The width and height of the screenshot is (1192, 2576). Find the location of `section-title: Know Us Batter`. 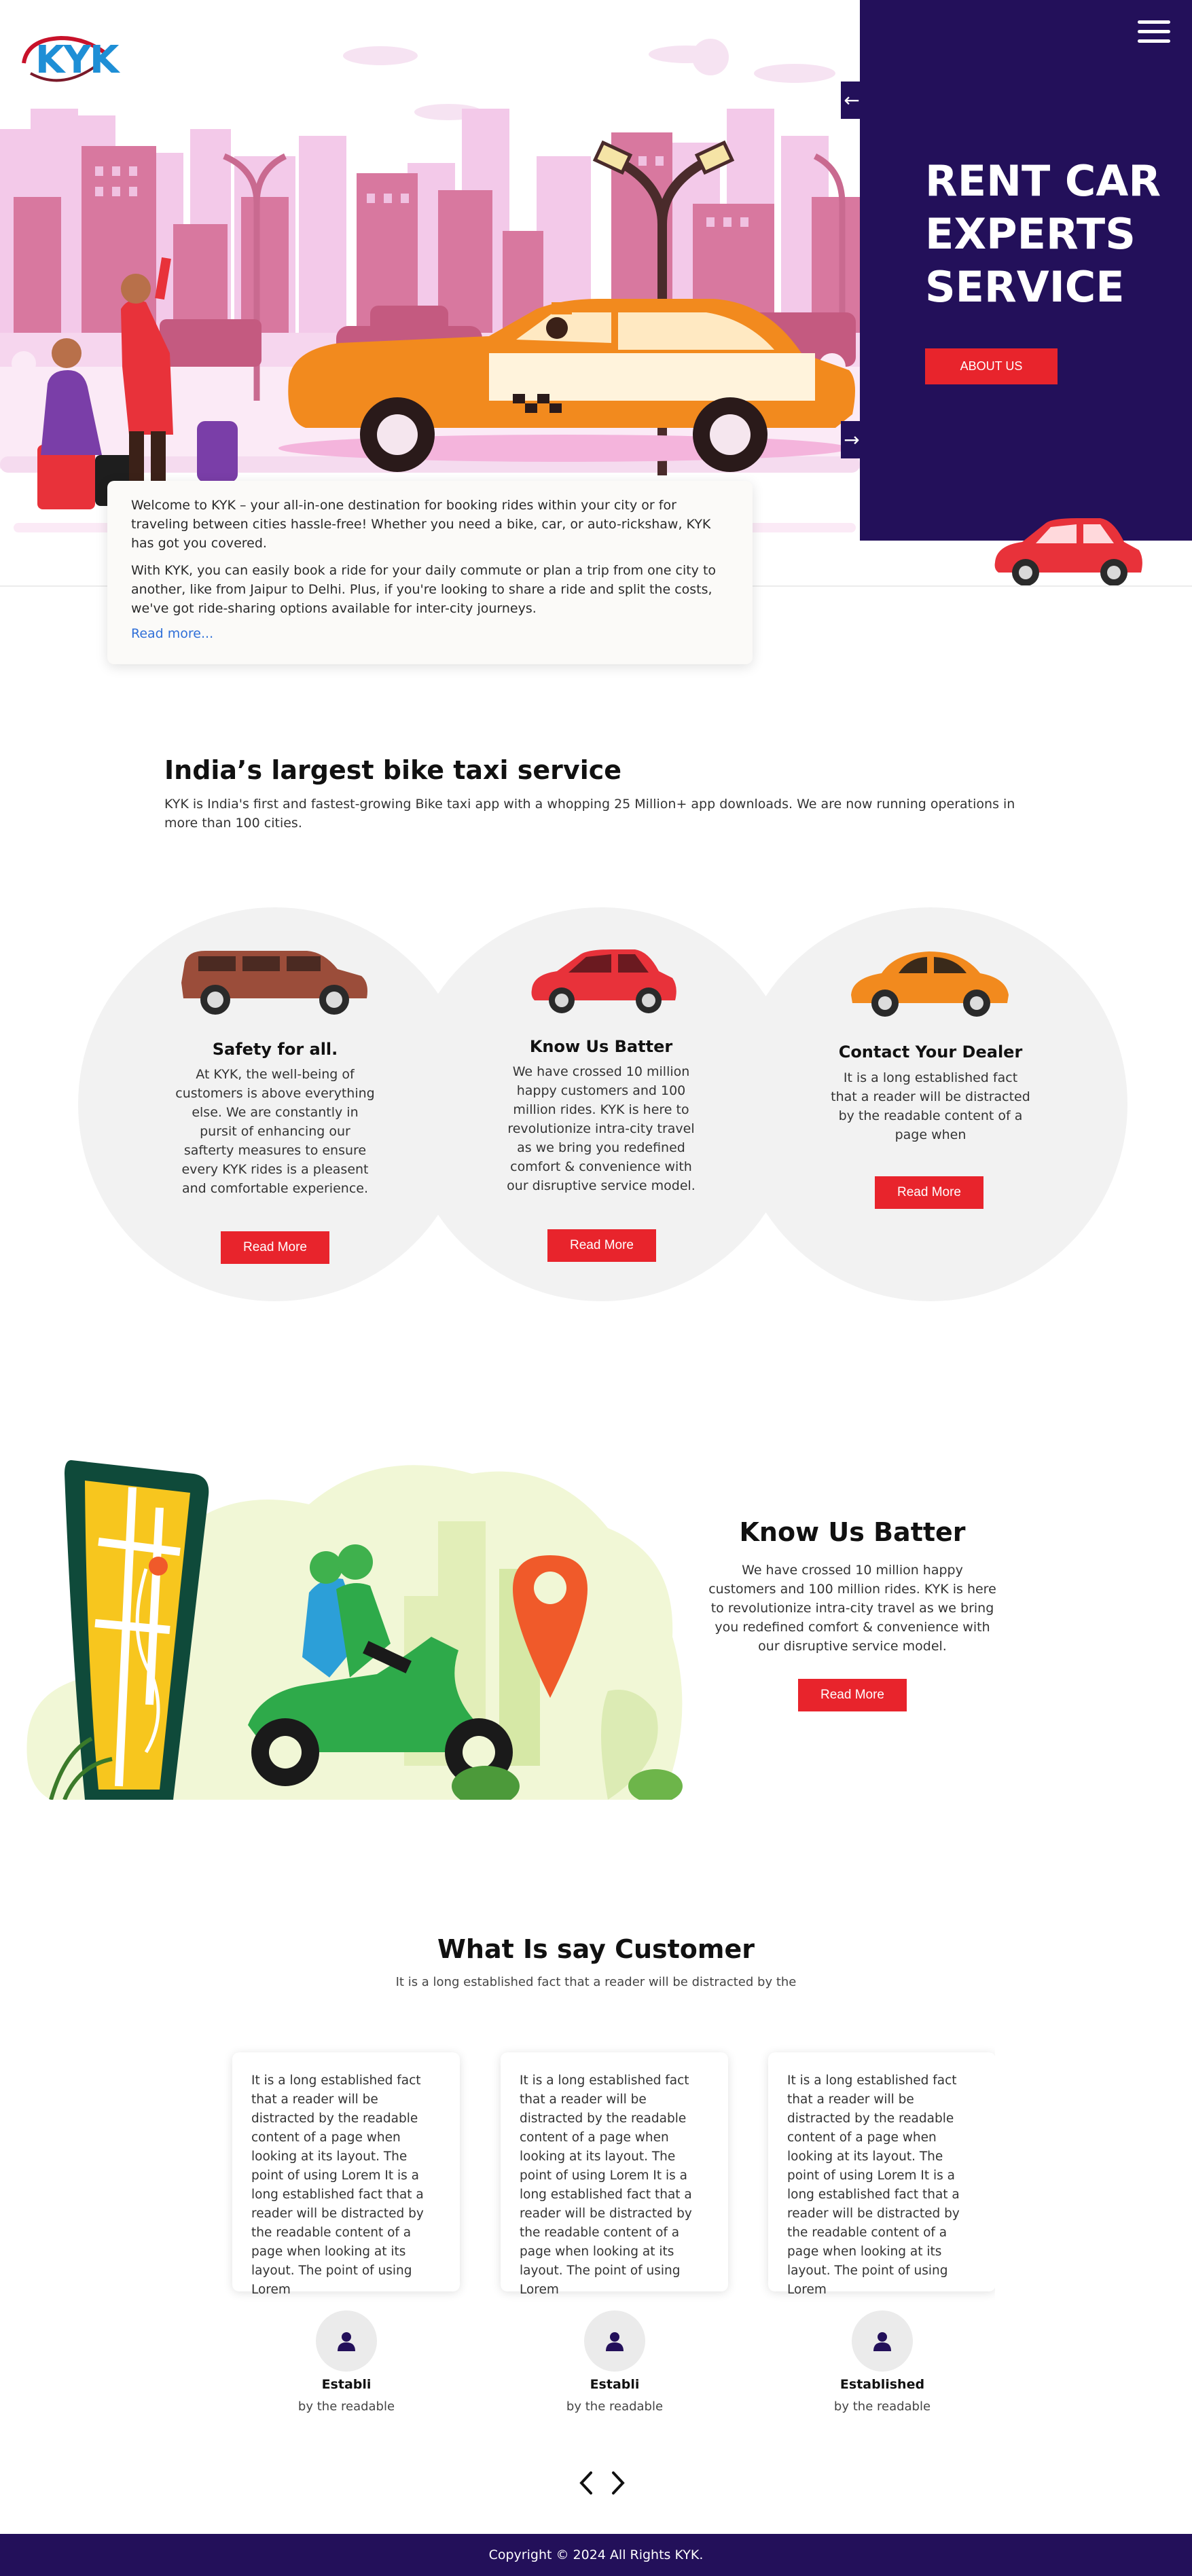

section-title: Know Us Batter is located at coordinates (852, 1532).